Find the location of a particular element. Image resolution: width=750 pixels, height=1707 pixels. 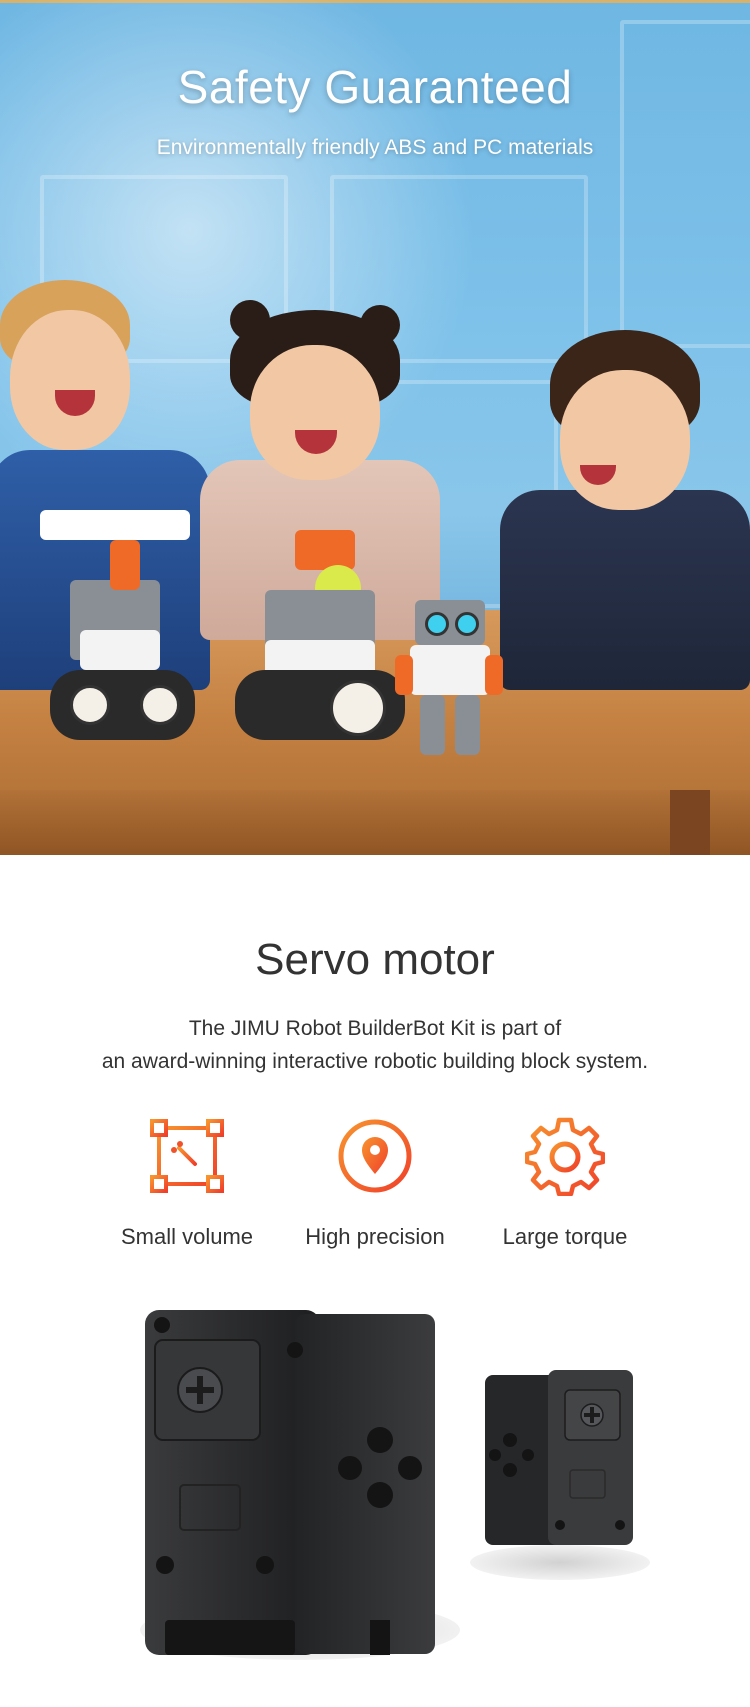

robot-humanoid is located at coordinates (450, 685).